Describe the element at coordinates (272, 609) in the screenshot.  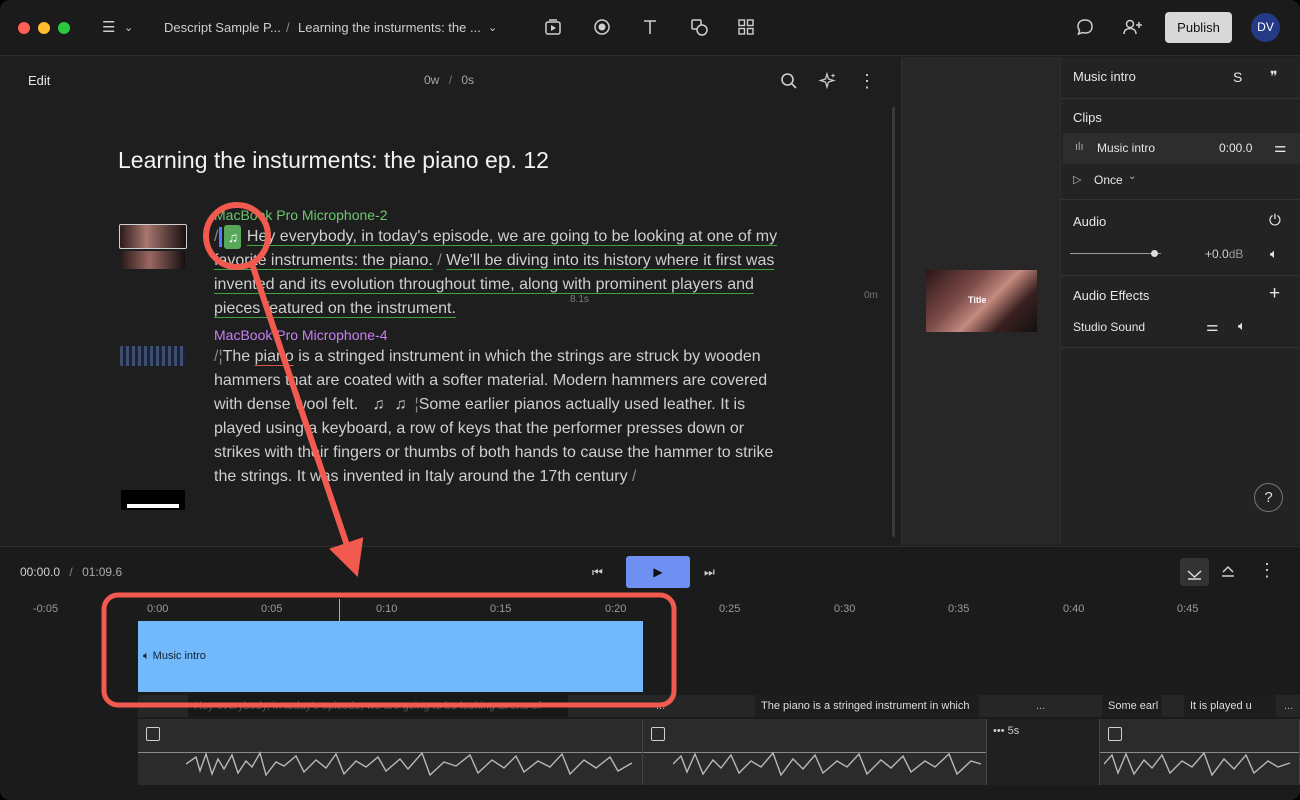
I see `ruler-tick: 0:05` at that location.